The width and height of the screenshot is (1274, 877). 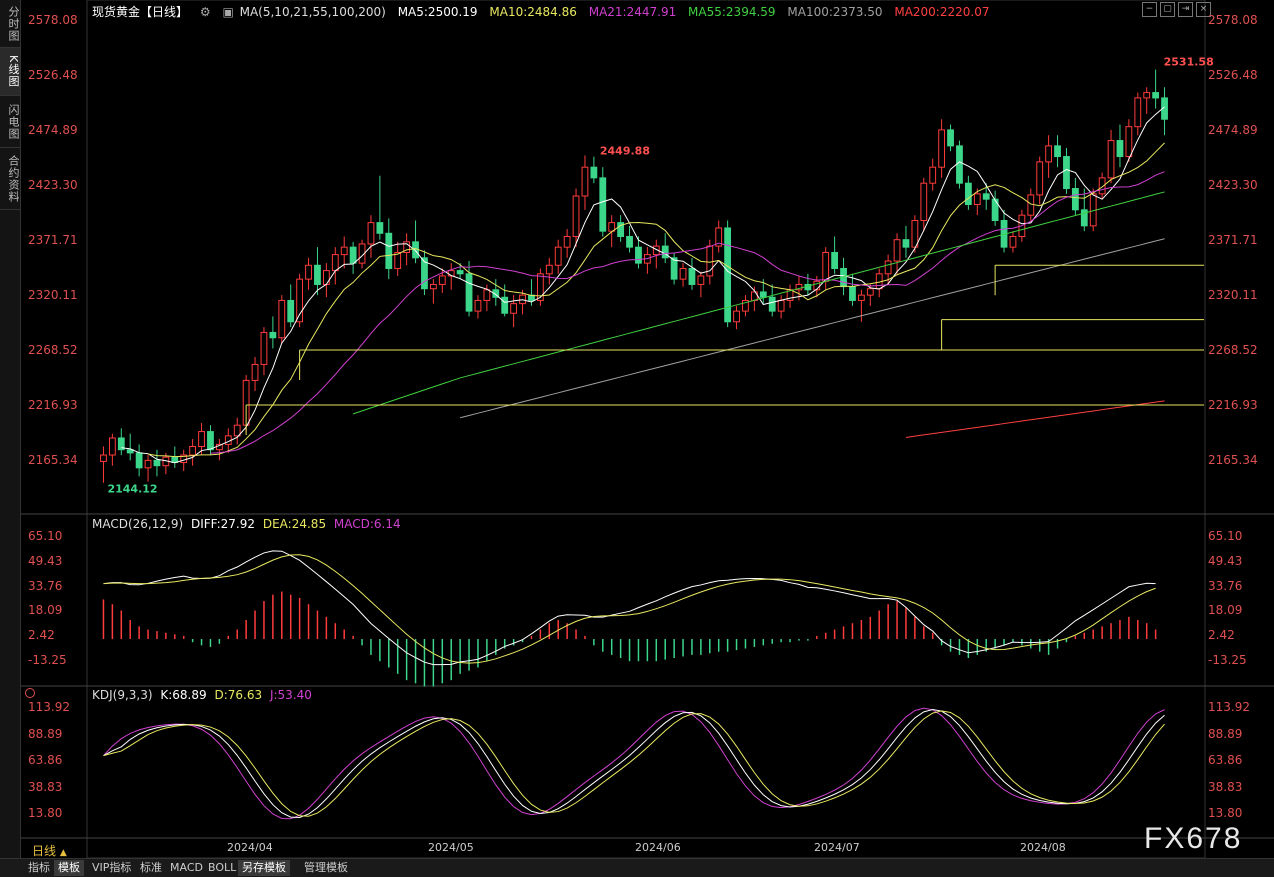 What do you see at coordinates (1225, 560) in the screenshot?
I see `macd-ytick-right: 49.43` at bounding box center [1225, 560].